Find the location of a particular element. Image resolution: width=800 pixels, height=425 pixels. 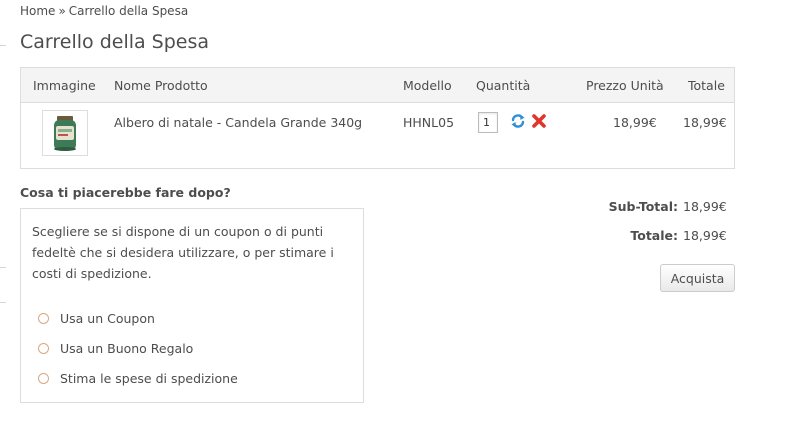

candle-jar-icon is located at coordinates (65, 133).